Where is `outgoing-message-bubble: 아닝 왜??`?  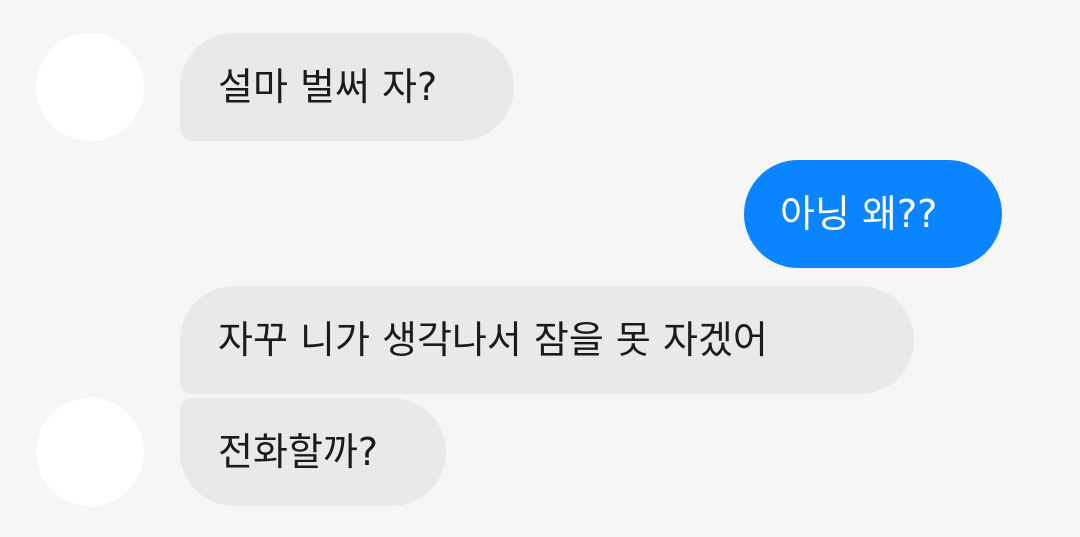 outgoing-message-bubble: 아닝 왜?? is located at coordinates (873, 214).